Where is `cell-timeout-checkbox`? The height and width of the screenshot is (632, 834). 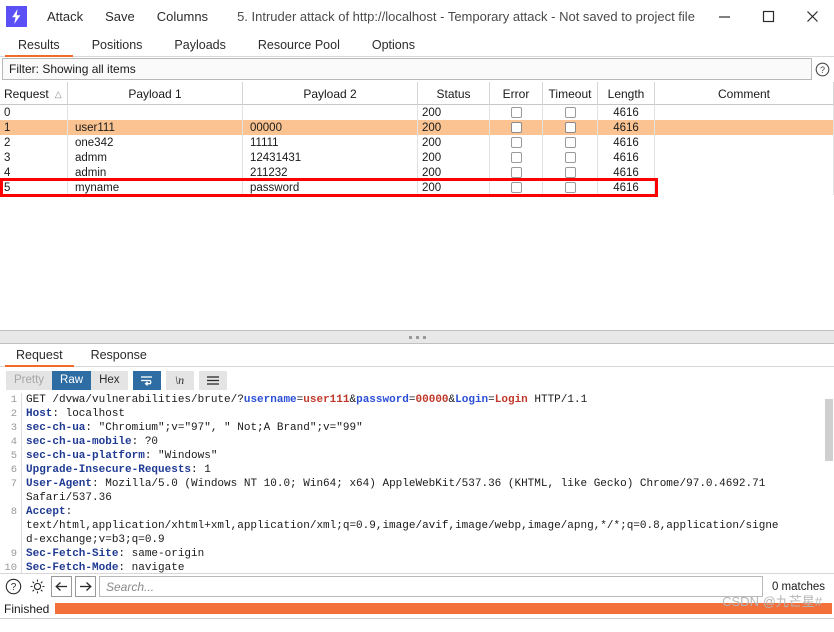 cell-timeout-checkbox is located at coordinates (570, 157).